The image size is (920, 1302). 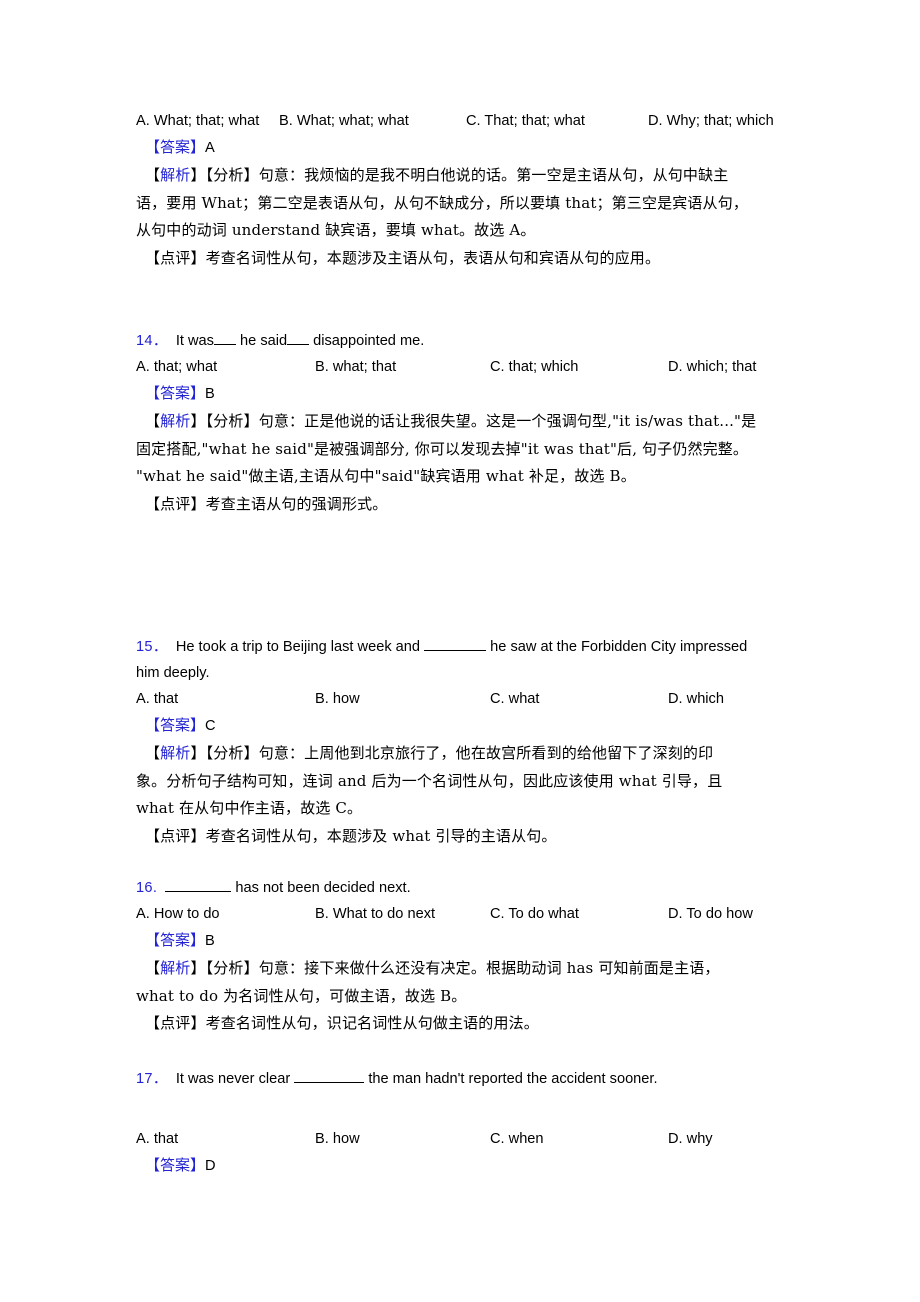 I want to click on answer-value-14: B, so click(x=210, y=394).